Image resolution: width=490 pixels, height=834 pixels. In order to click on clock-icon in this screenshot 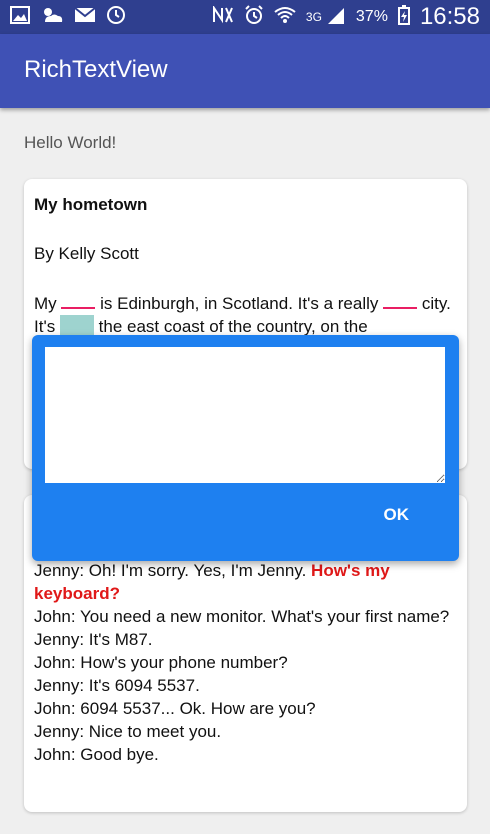, I will do `click(116, 17)`.